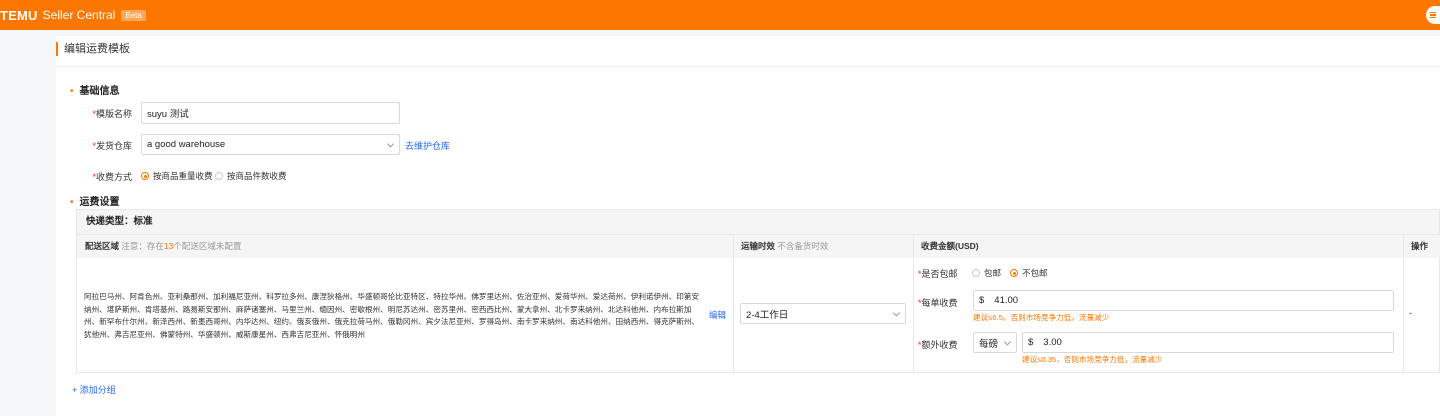 The height and width of the screenshot is (416, 1440). Describe the element at coordinates (19, 15) in the screenshot. I see `brand-logo: TEMU` at that location.